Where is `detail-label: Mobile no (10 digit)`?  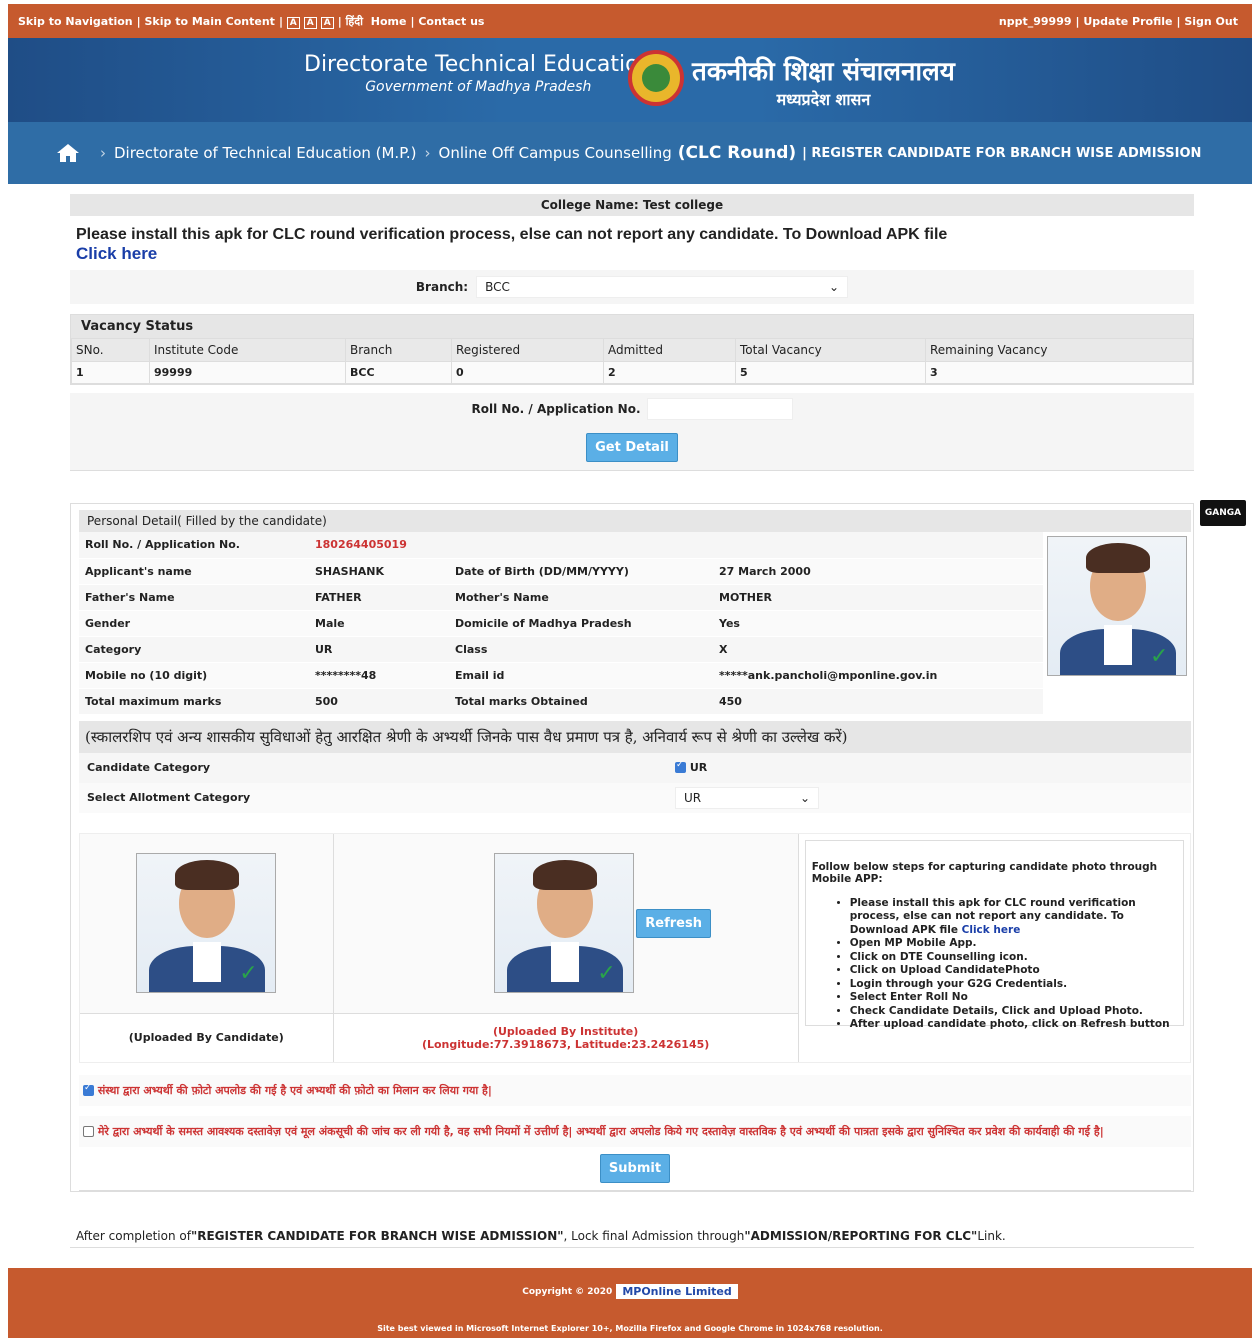
detail-label: Mobile no (10 digit) is located at coordinates (194, 675).